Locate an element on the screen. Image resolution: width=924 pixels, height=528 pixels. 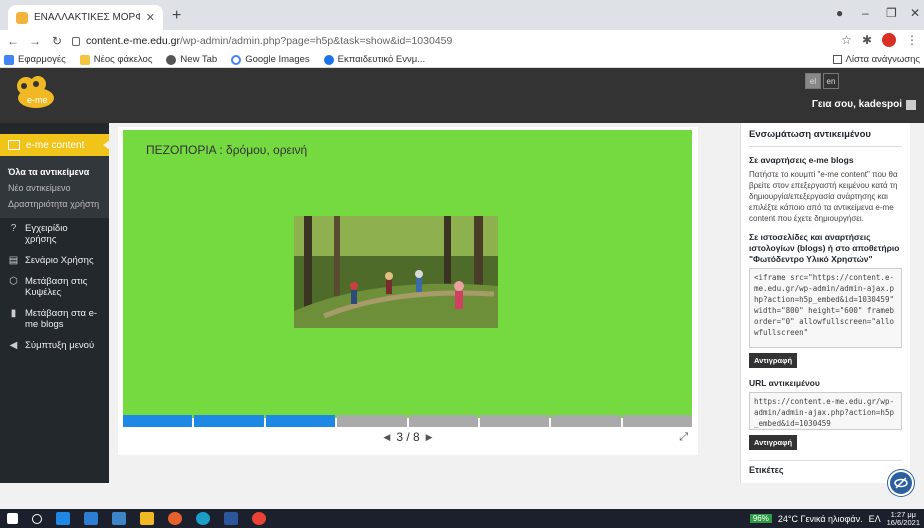
submenu-user-activity: Δραστηριότητα χρήστη is located at coordinates (54, 204).